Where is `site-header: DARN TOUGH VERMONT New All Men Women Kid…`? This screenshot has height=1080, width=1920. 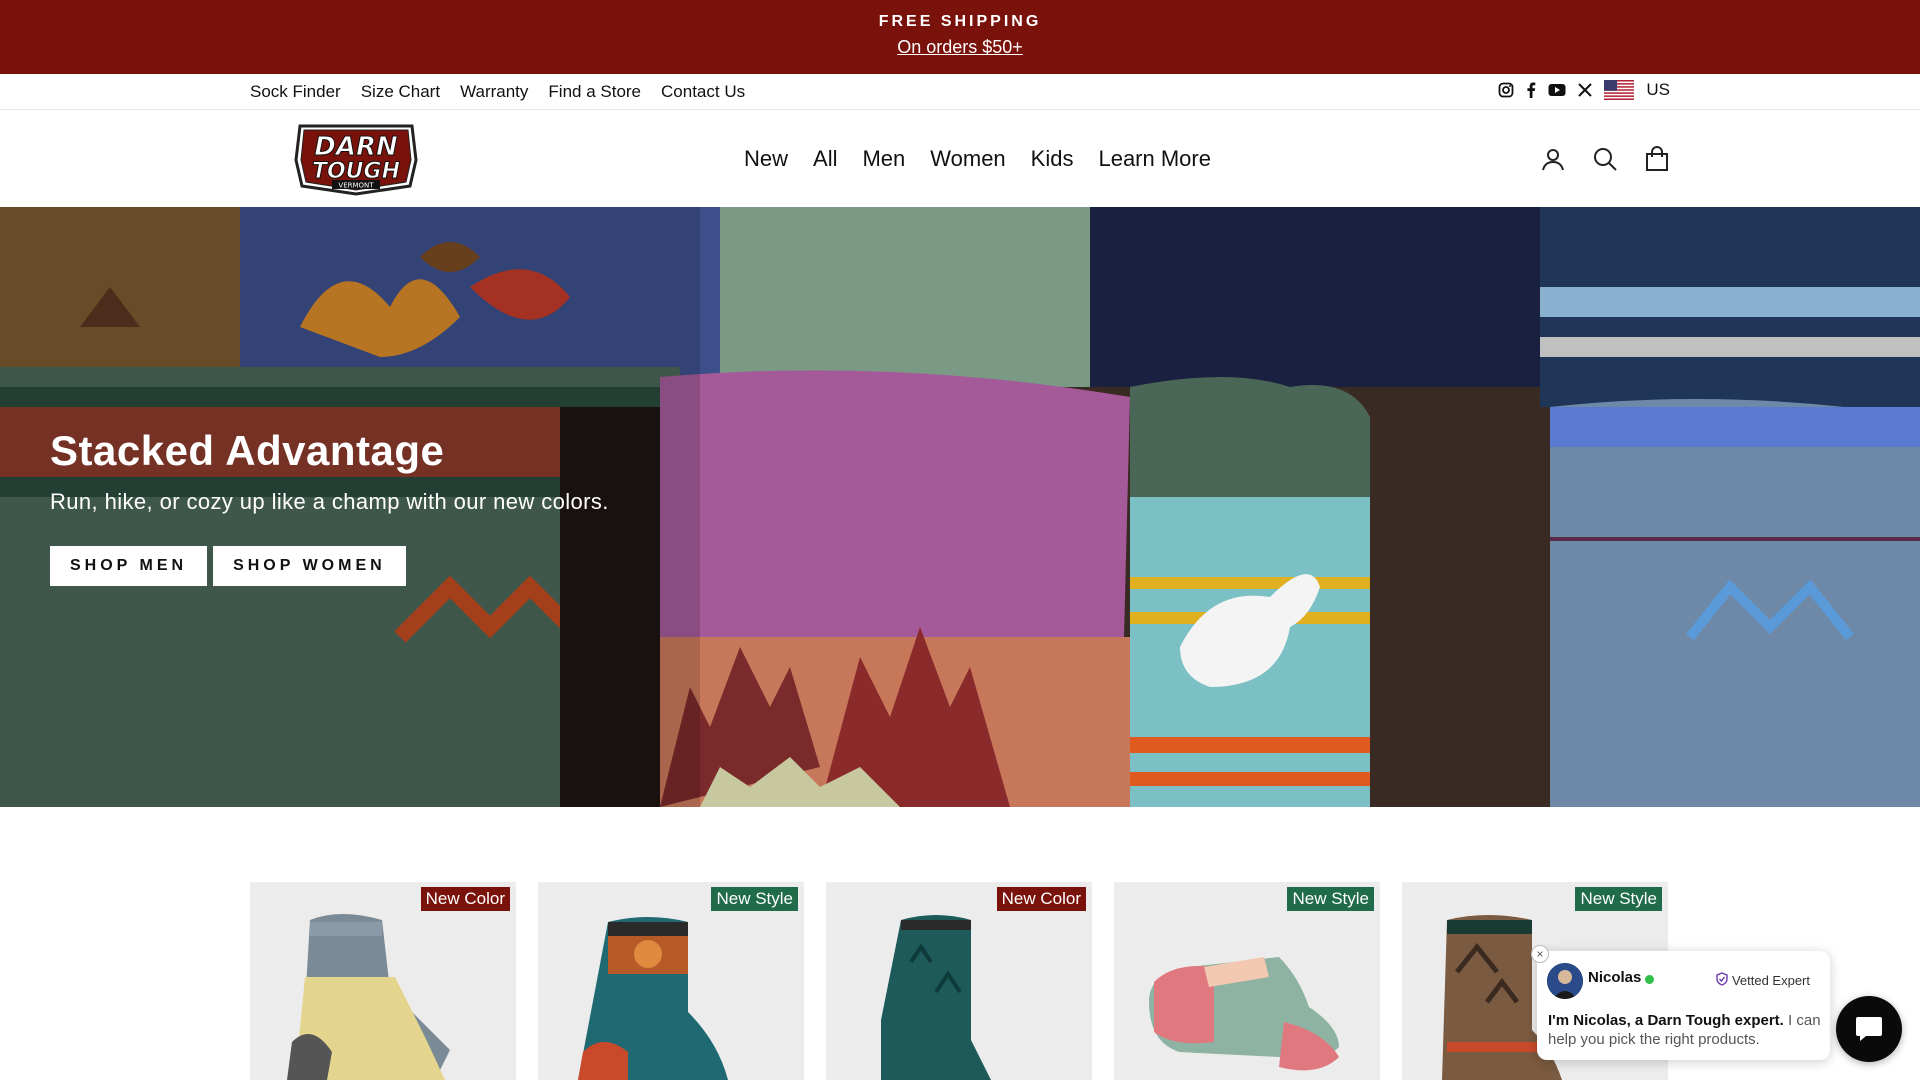
site-header: DARN TOUGH VERMONT New All Men Women Kid… is located at coordinates (960, 158).